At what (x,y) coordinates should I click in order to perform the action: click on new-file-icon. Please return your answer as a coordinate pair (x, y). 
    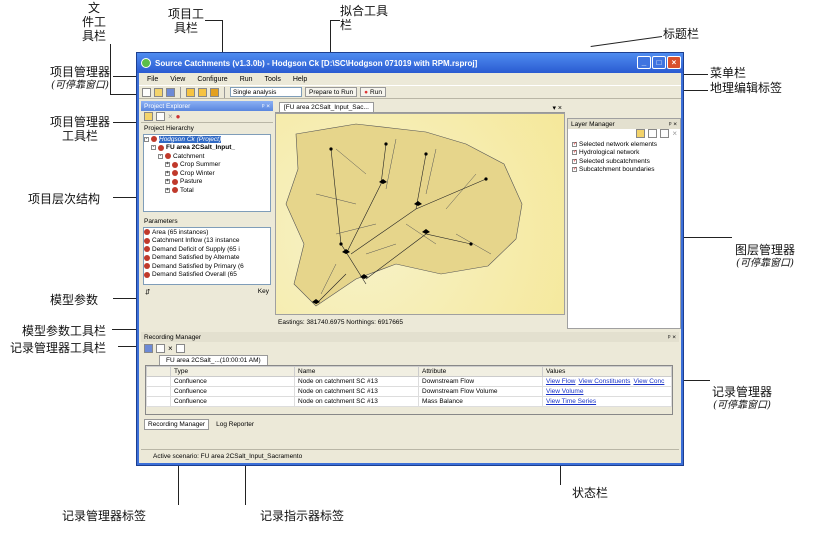
    Looking at the image, I should click on (146, 92).